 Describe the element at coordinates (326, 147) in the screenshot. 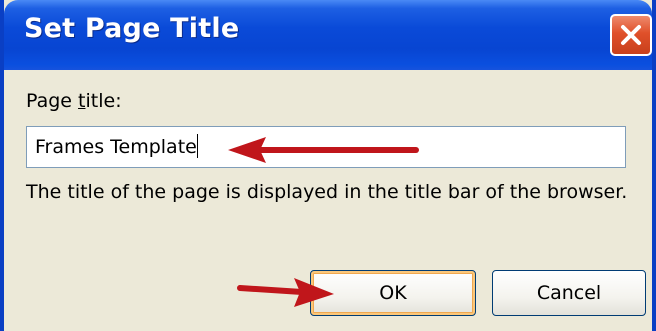

I see `page-title-input: Frames Template` at that location.